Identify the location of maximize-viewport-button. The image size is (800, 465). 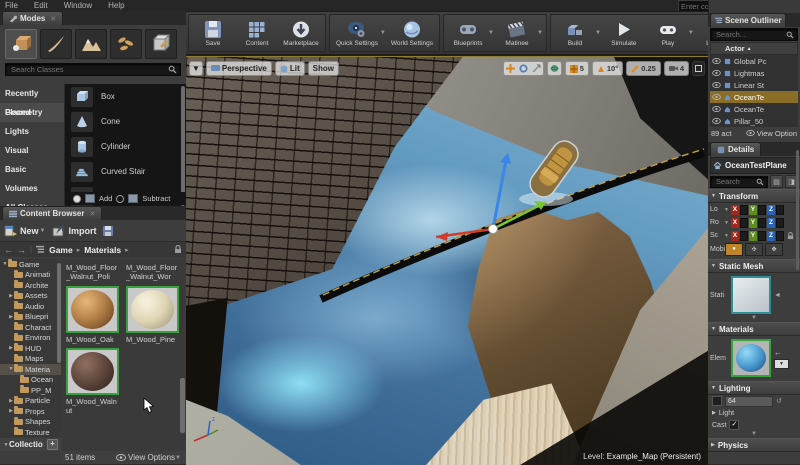
(698, 68).